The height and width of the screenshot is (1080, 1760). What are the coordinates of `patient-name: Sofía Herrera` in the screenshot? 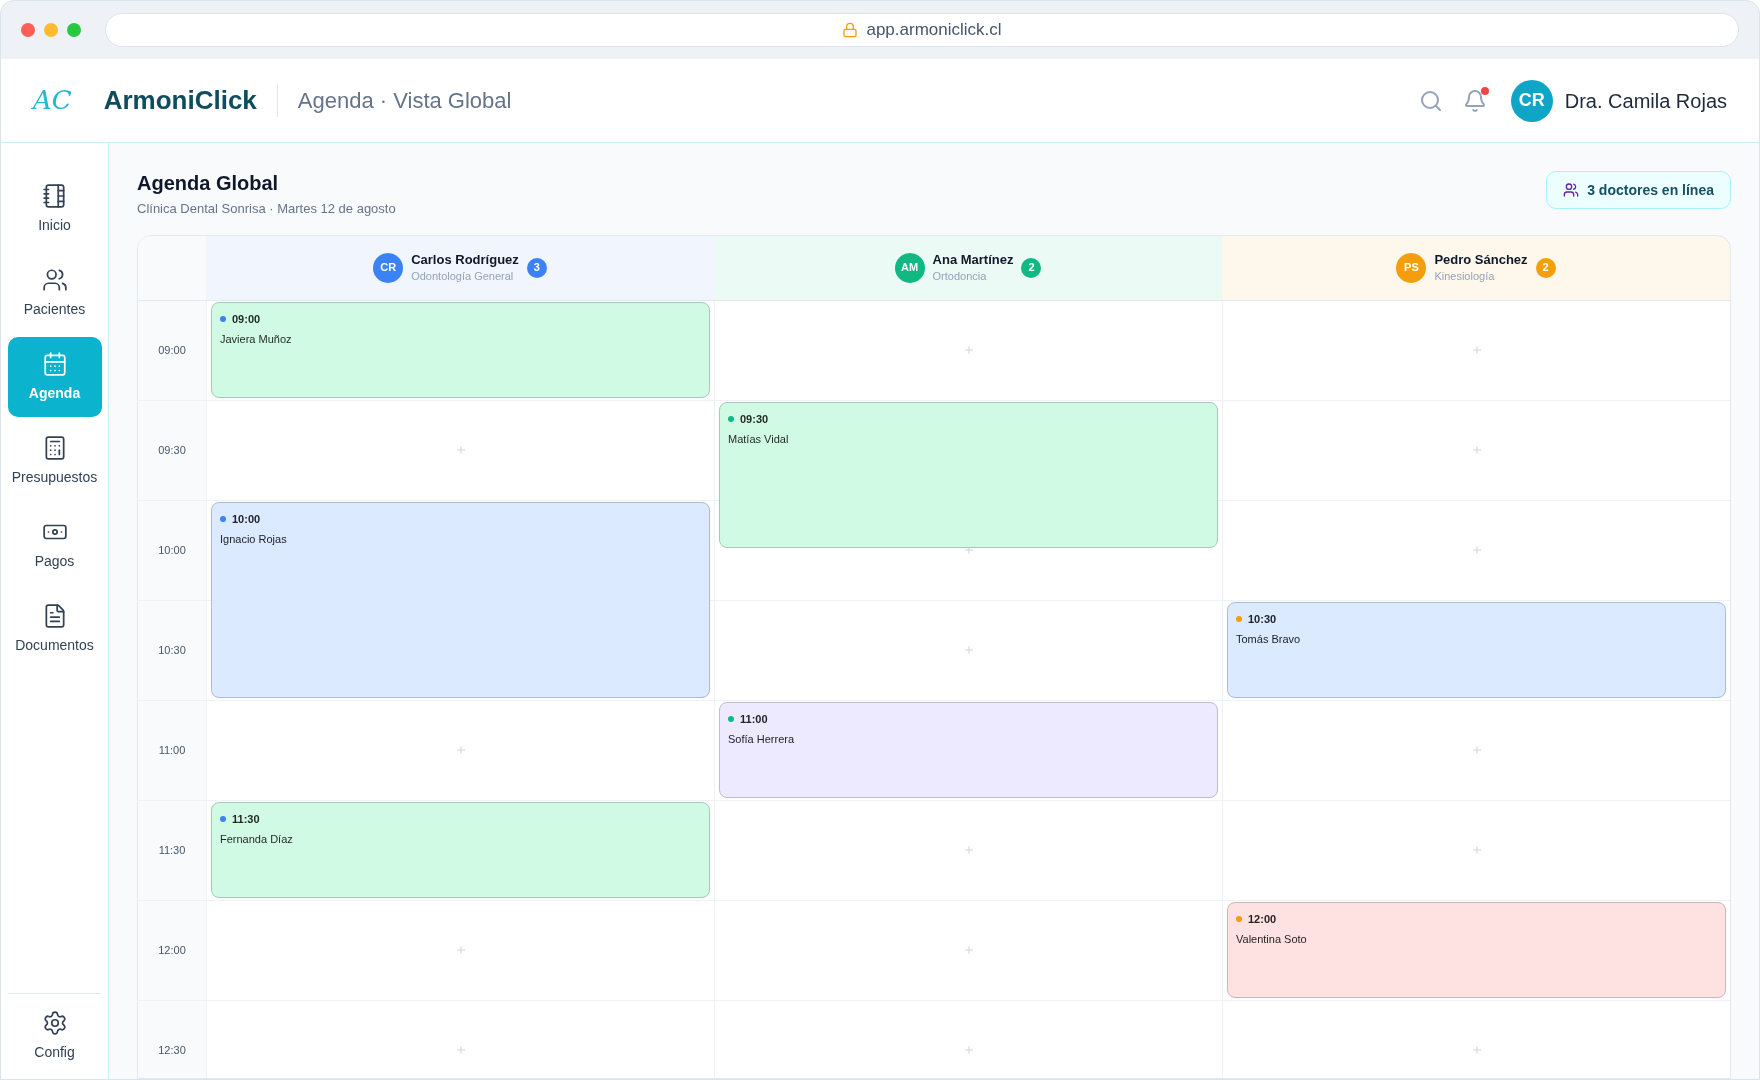 It's located at (762, 739).